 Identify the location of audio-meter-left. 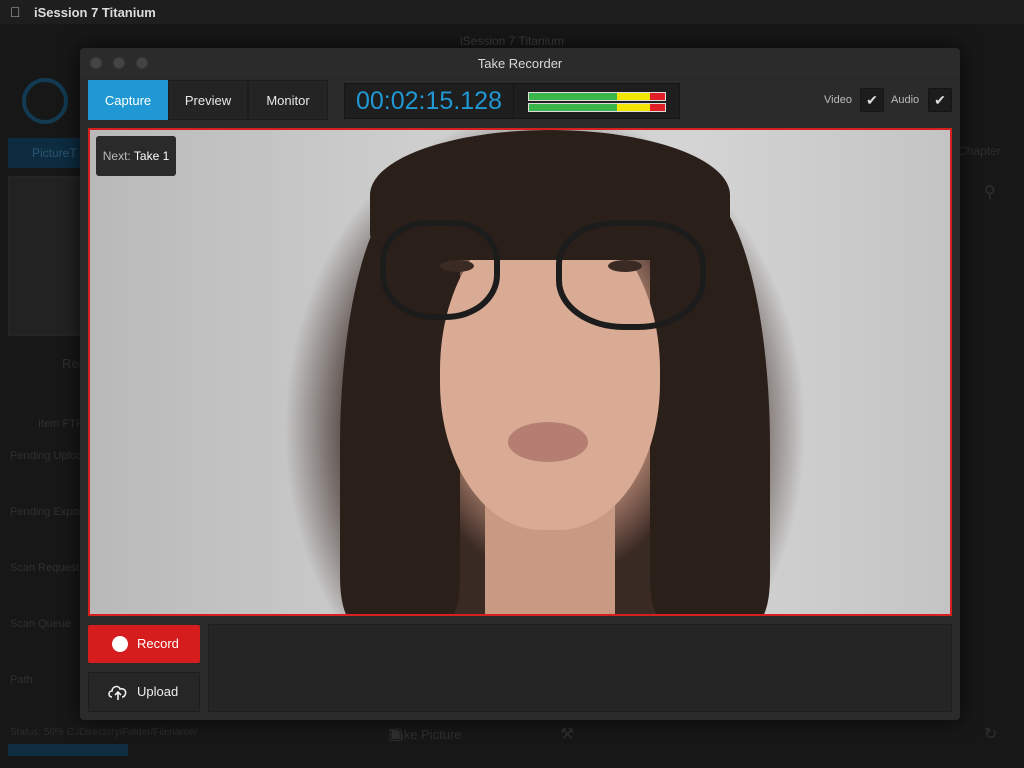
(597, 96).